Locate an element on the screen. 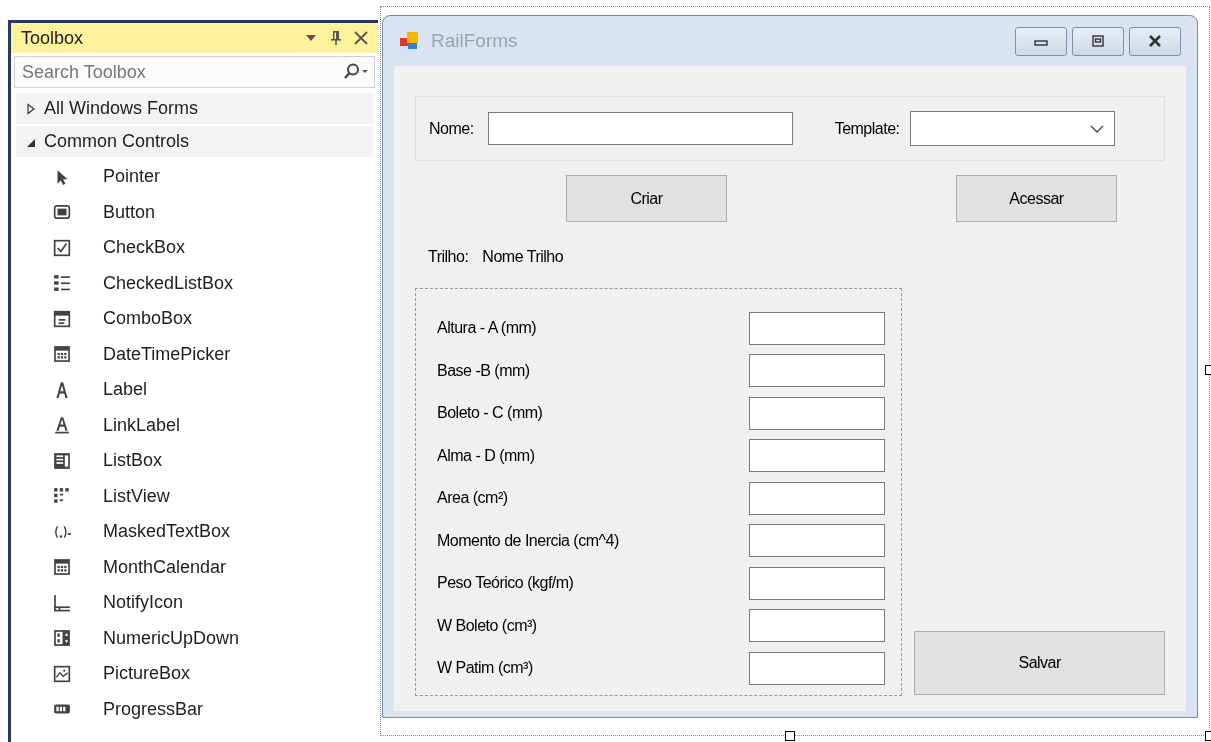 The height and width of the screenshot is (742, 1211). item-label: CheckBox is located at coordinates (144, 248).